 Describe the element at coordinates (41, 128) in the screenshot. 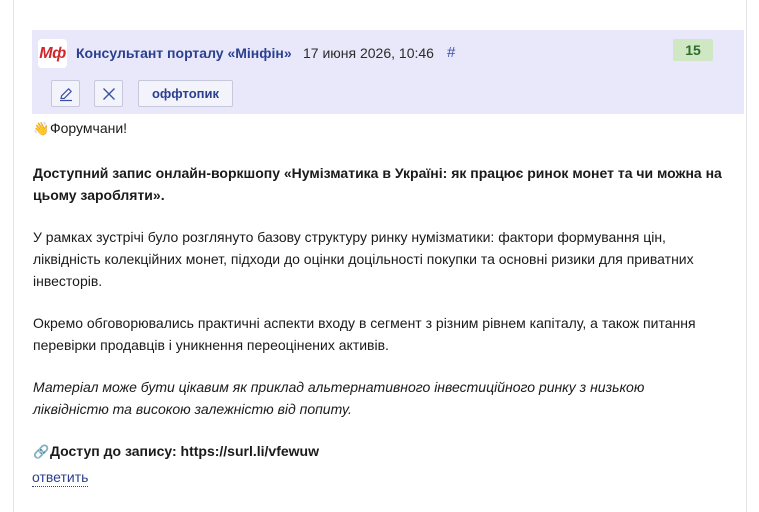

I see `waving-hand-icon: 👋` at that location.